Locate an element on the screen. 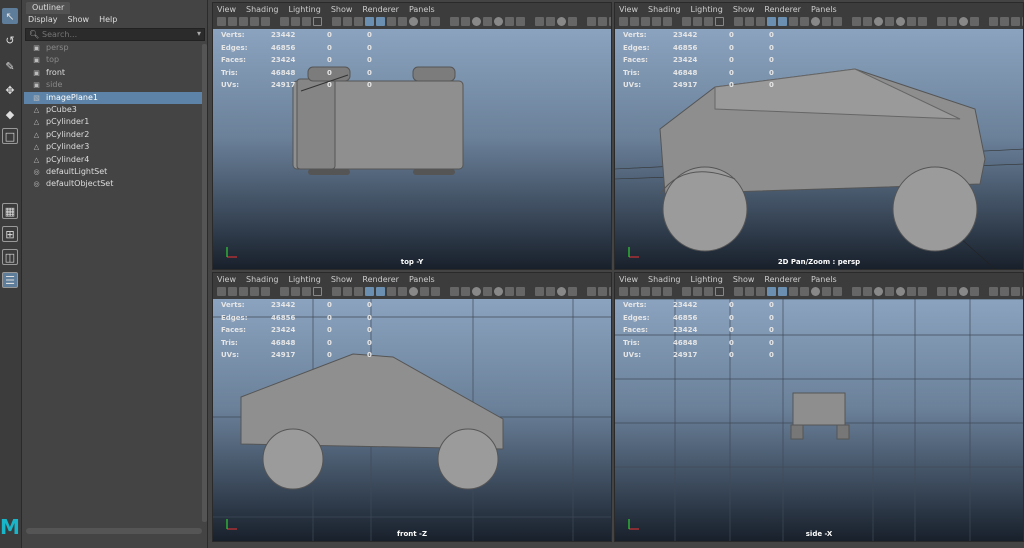 Image resolution: width=1024 pixels, height=548 pixels. panel-menu-panels: Panels is located at coordinates (824, 280).